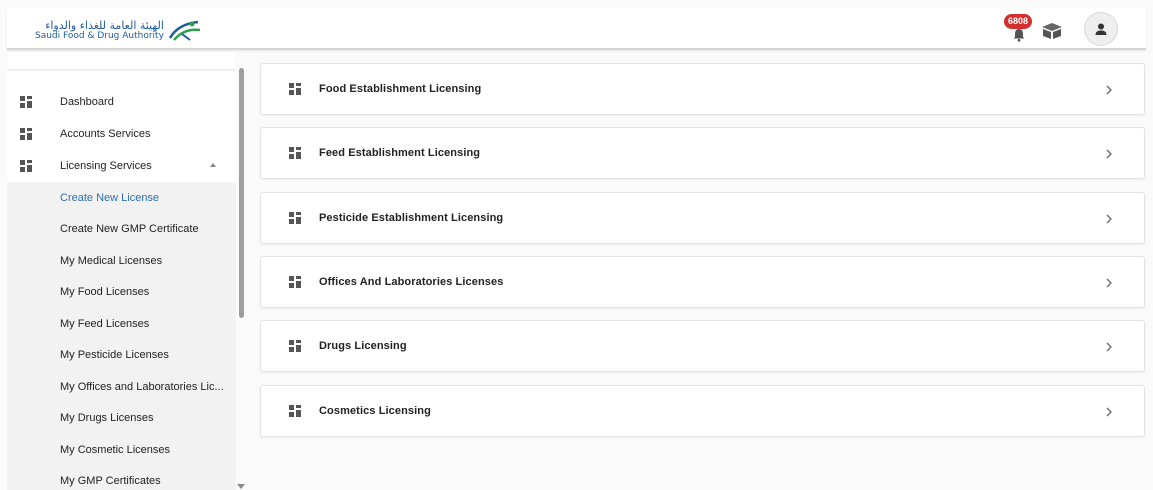 Image resolution: width=1153 pixels, height=490 pixels. I want to click on logo-english-text: Saudi Food & Drug Authority, so click(99, 35).